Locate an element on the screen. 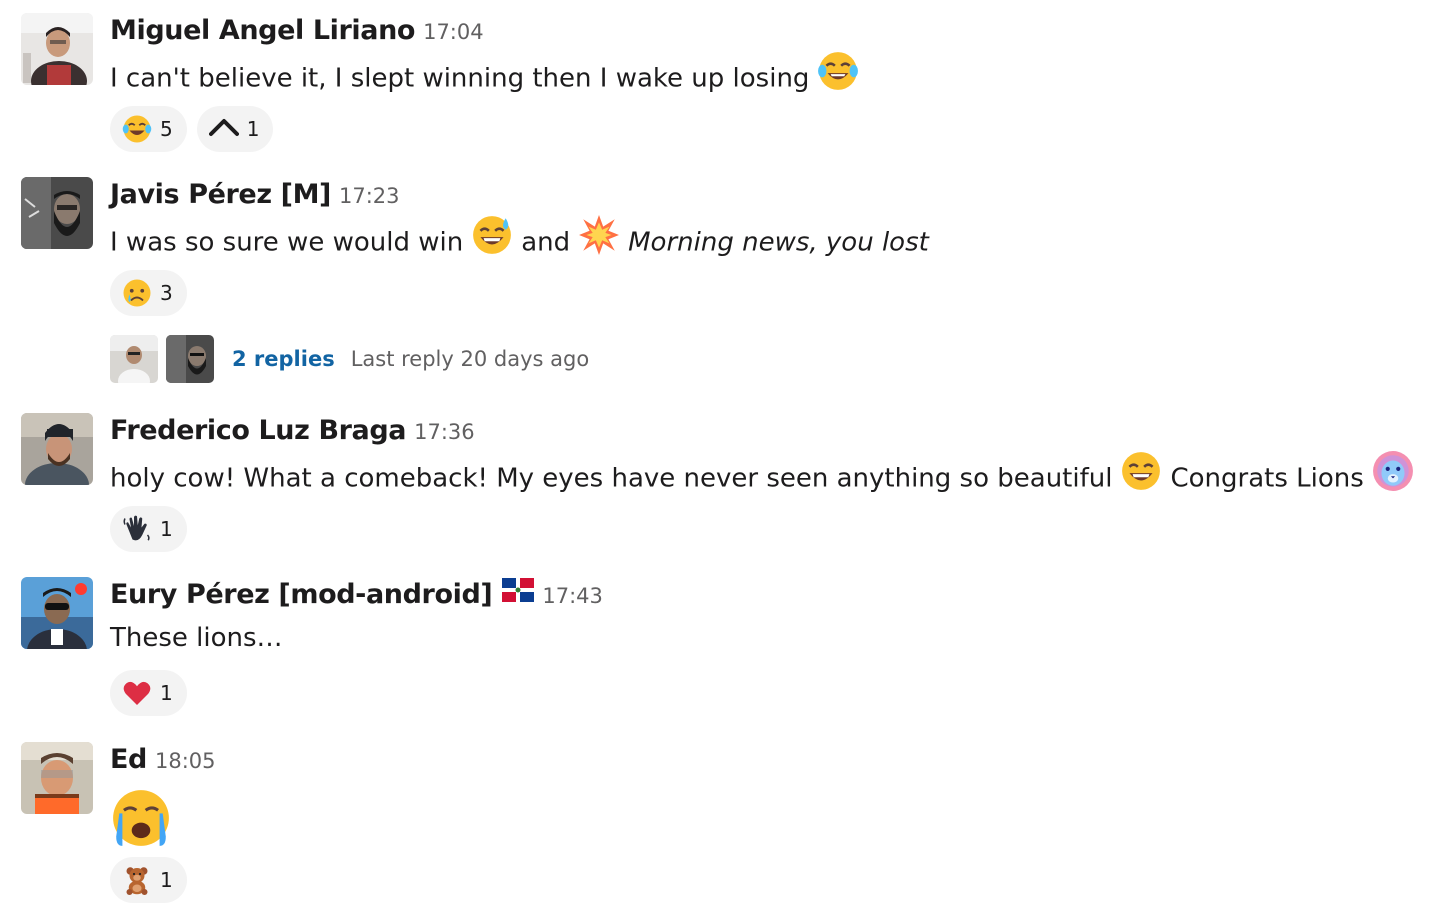 The image size is (1452, 906). message-header: Frederico Luz Braga 17:36 is located at coordinates (292, 432).